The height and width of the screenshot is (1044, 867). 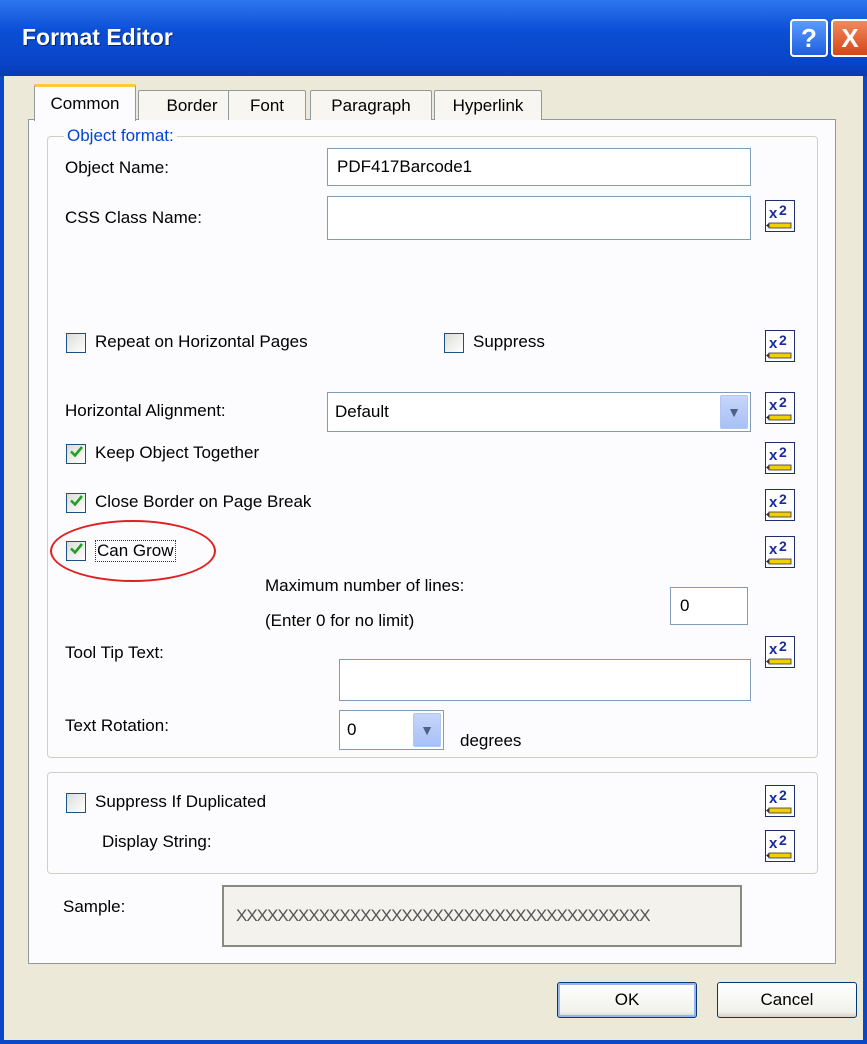 What do you see at coordinates (391, 730) in the screenshot?
I see `text-rotation-select: 0 ▼` at bounding box center [391, 730].